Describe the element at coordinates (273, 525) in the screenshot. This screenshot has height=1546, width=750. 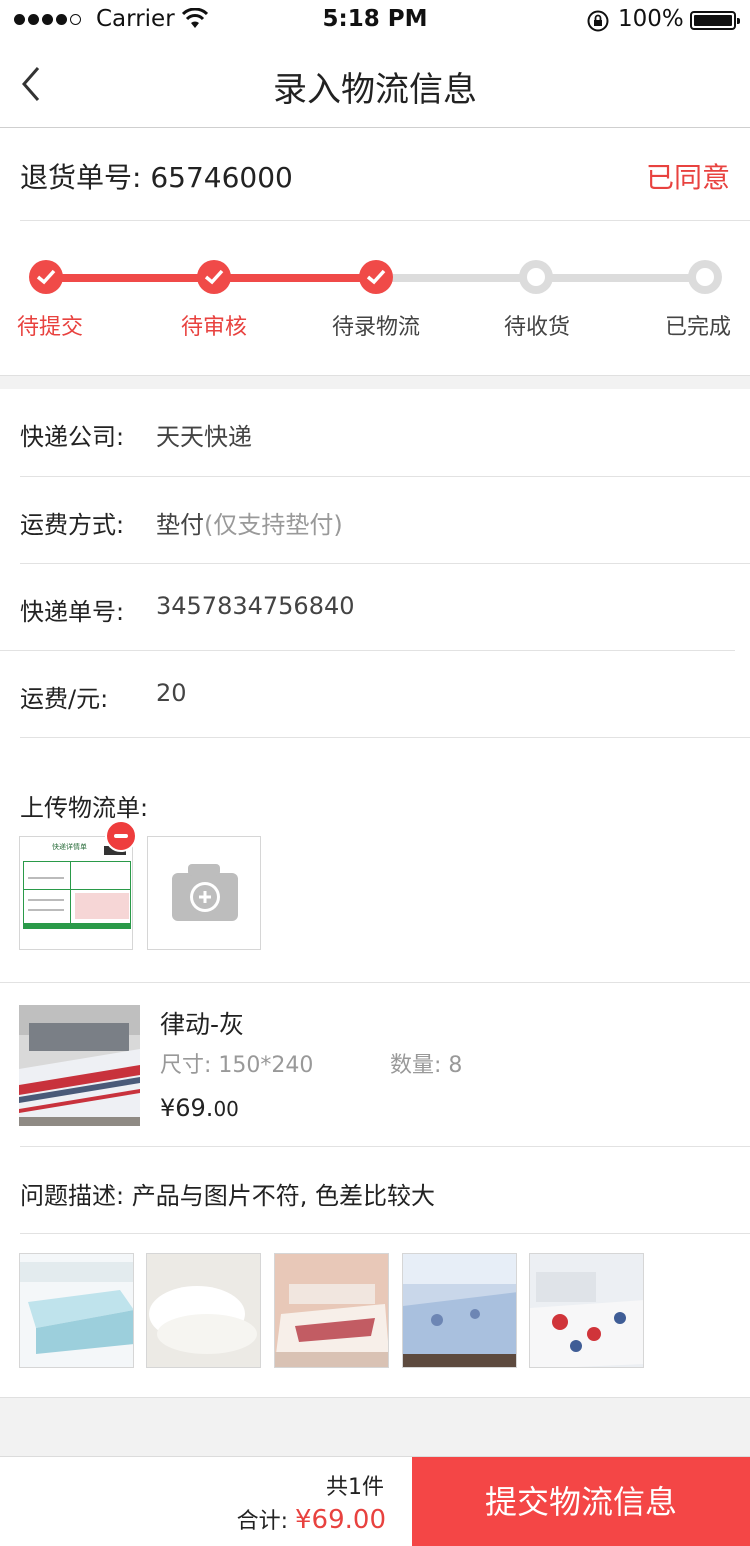
I see `shipping-method-hint: (仅支持垫付)` at that location.